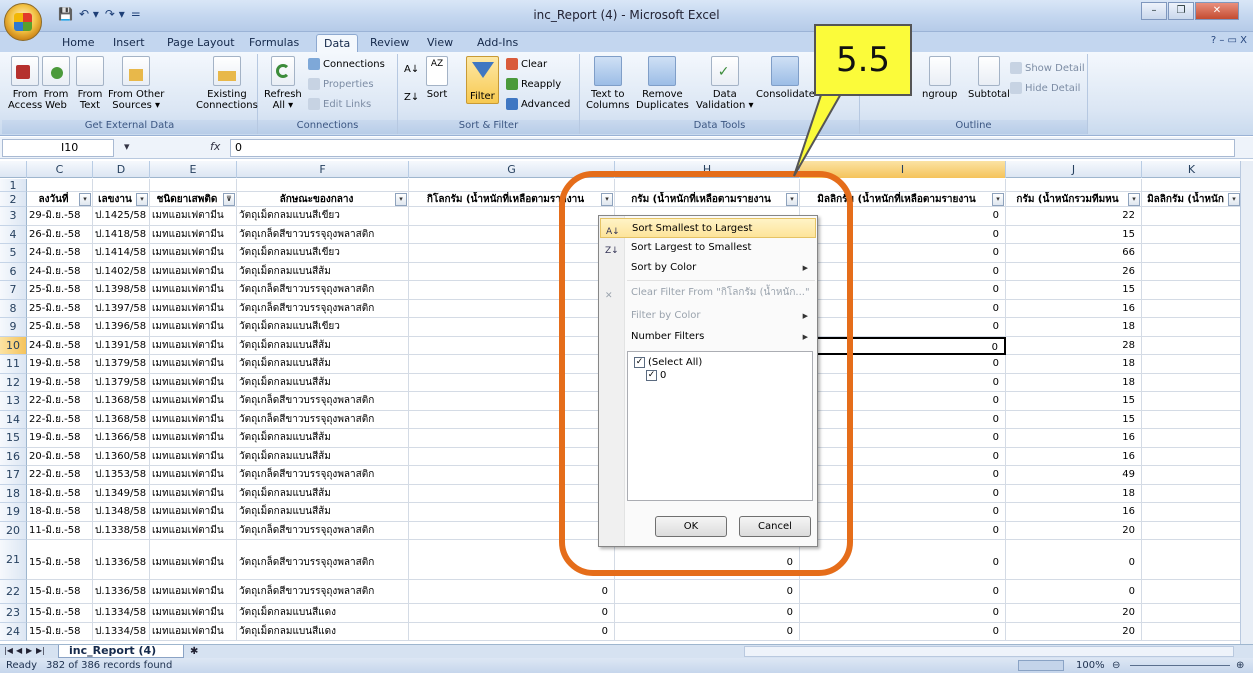  I want to click on cell-c6: 24-มิ.ย.-58, so click(60, 271).